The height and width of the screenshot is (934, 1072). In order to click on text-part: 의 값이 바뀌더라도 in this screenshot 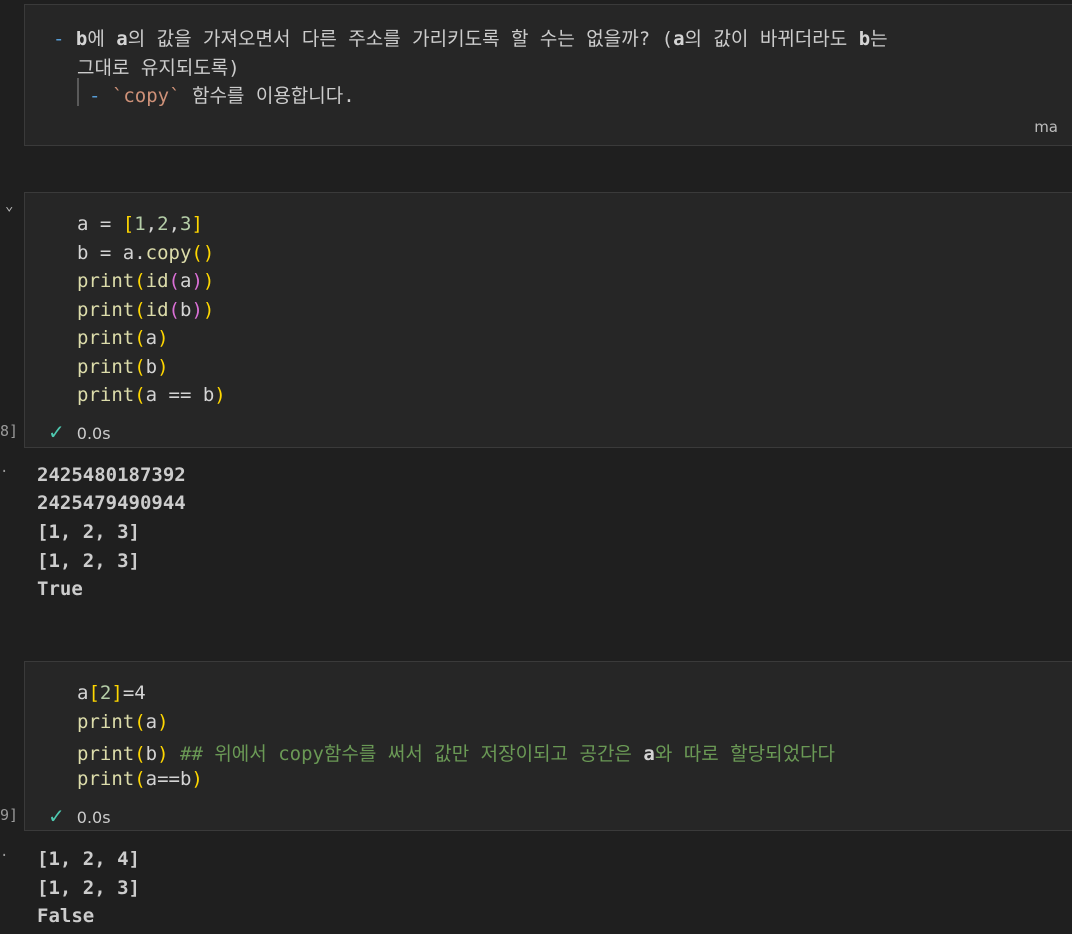, I will do `click(771, 39)`.